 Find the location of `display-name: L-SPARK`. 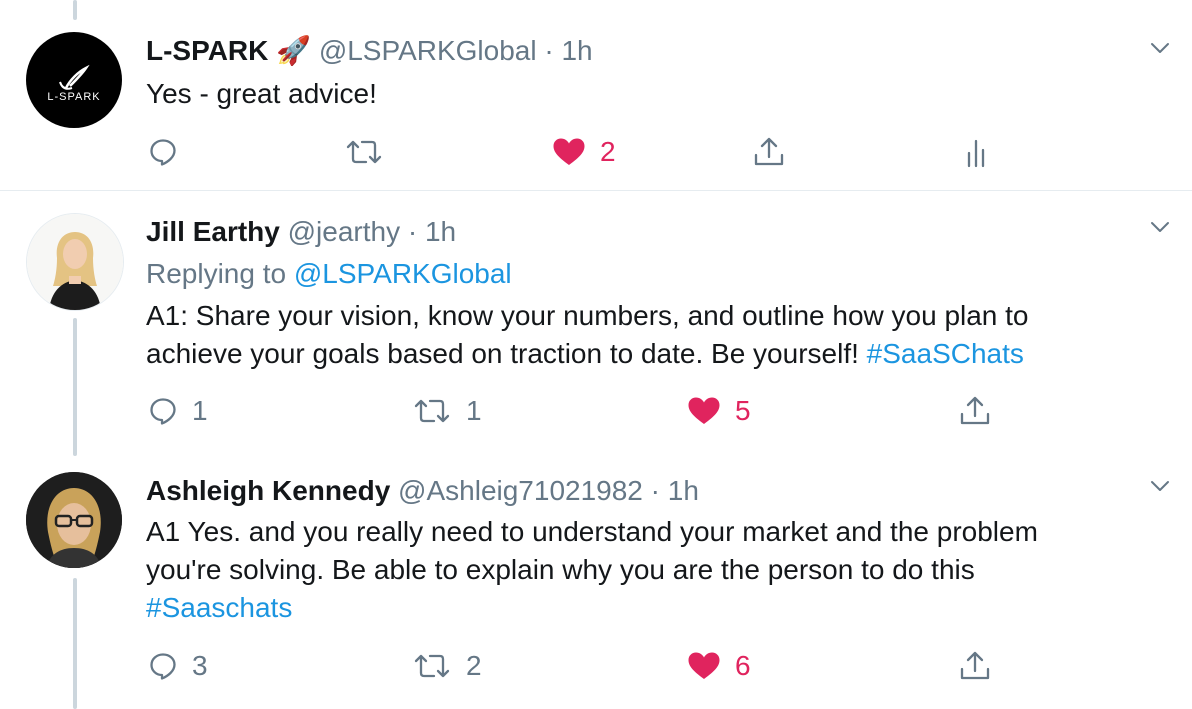

display-name: L-SPARK is located at coordinates (207, 50).